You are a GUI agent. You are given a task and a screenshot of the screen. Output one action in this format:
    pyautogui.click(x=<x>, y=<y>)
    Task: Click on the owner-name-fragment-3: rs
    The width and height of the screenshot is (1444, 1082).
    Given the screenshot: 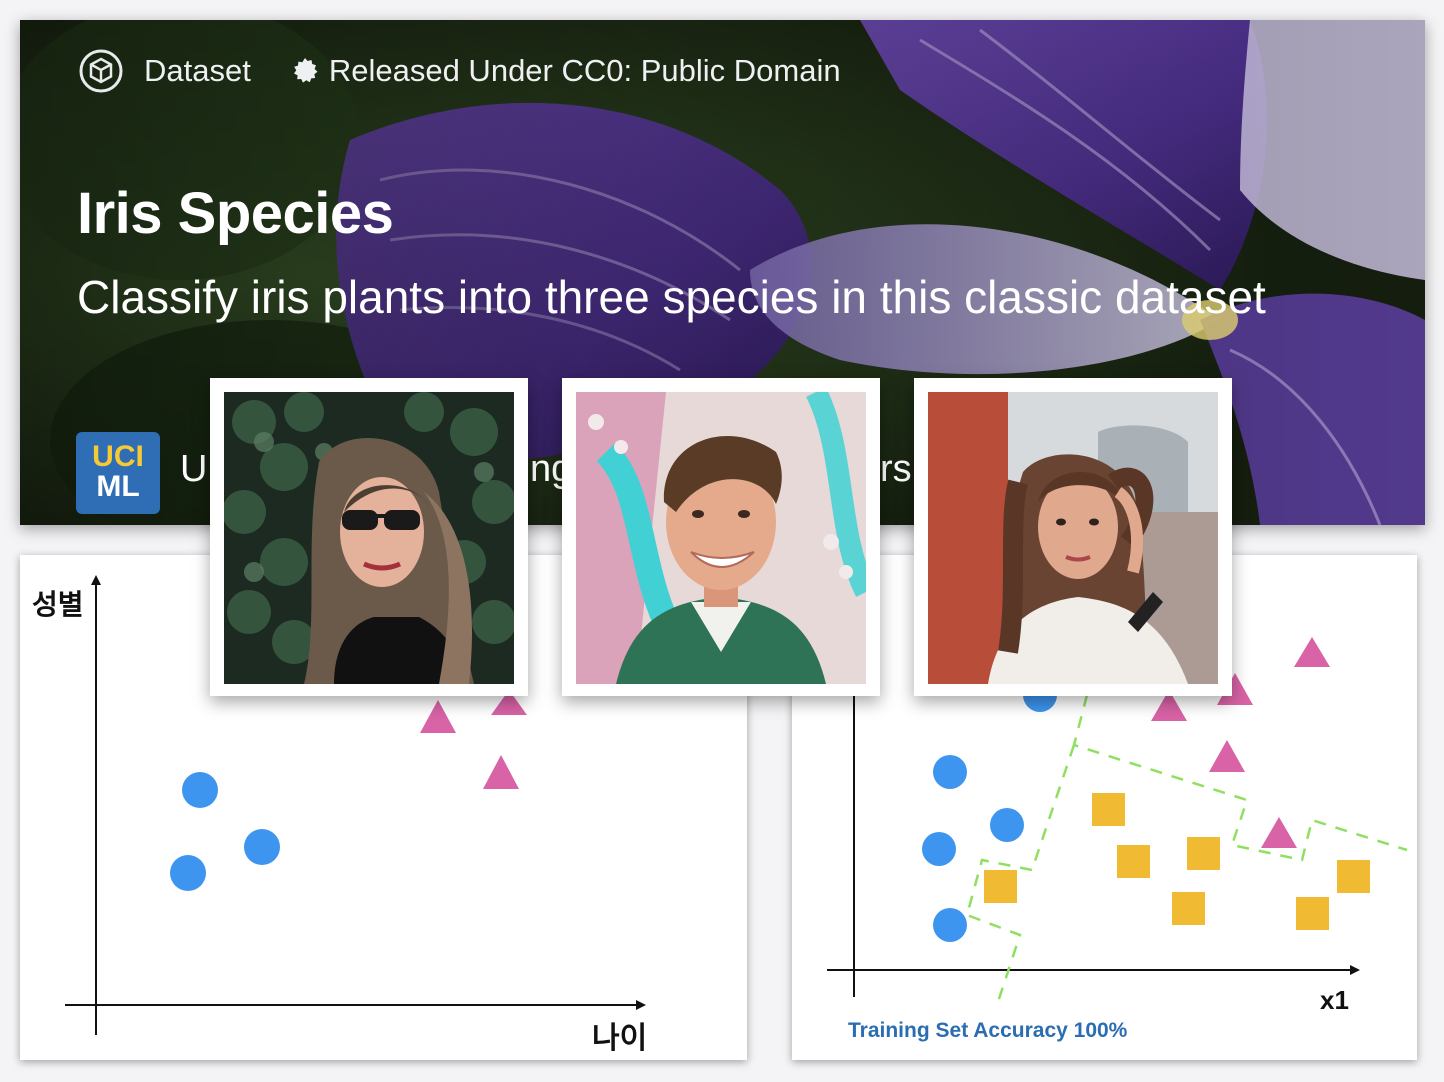 What is the action you would take?
    pyautogui.click(x=896, y=469)
    